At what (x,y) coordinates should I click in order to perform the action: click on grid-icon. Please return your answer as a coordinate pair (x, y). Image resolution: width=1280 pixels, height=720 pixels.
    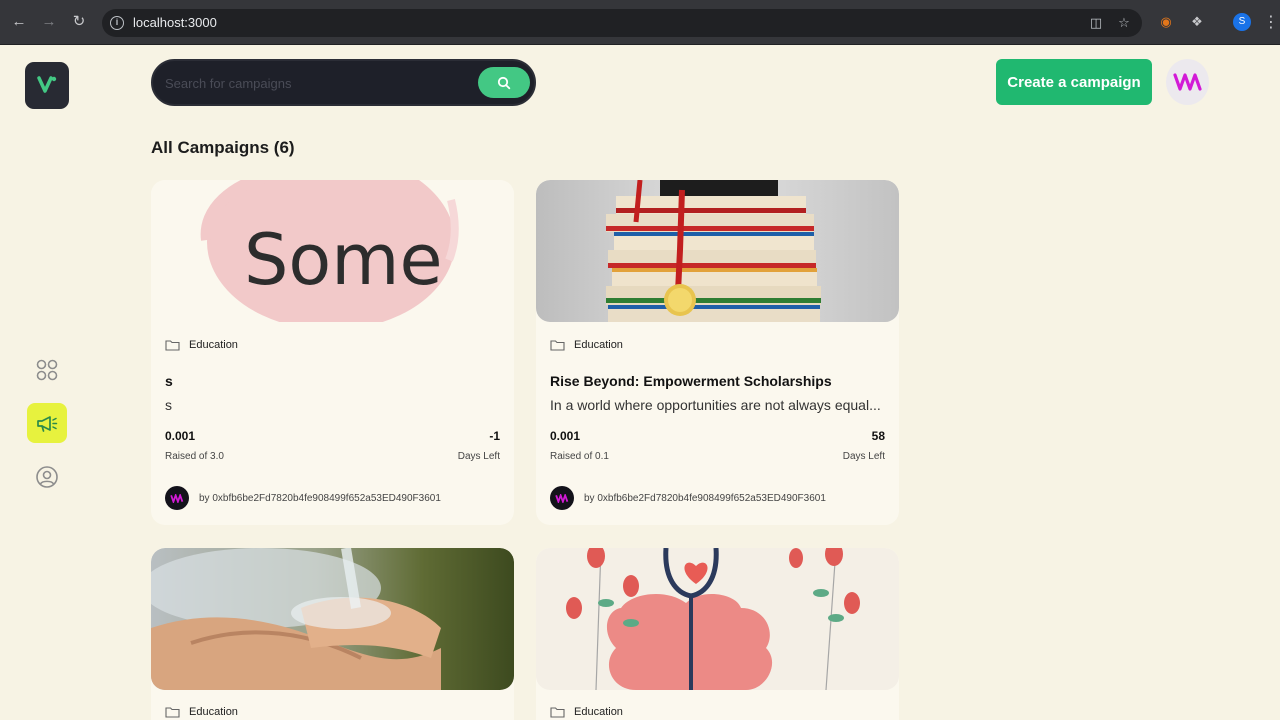
    Looking at the image, I should click on (47, 370).